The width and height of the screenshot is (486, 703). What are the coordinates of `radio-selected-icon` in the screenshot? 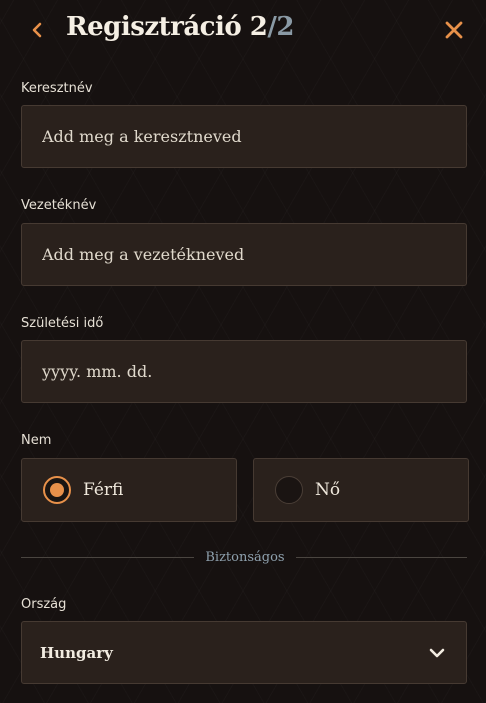 It's located at (57, 490).